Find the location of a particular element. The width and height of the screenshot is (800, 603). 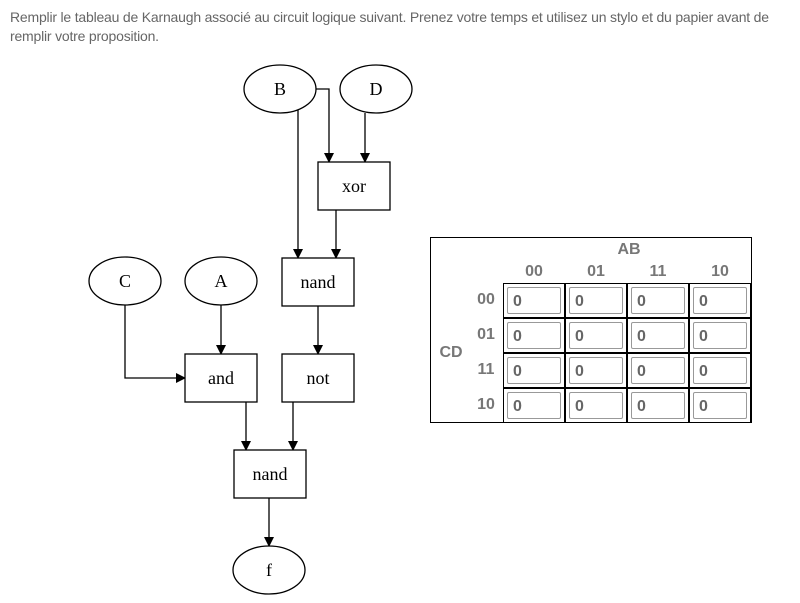

row-header: 01 is located at coordinates (486, 334).